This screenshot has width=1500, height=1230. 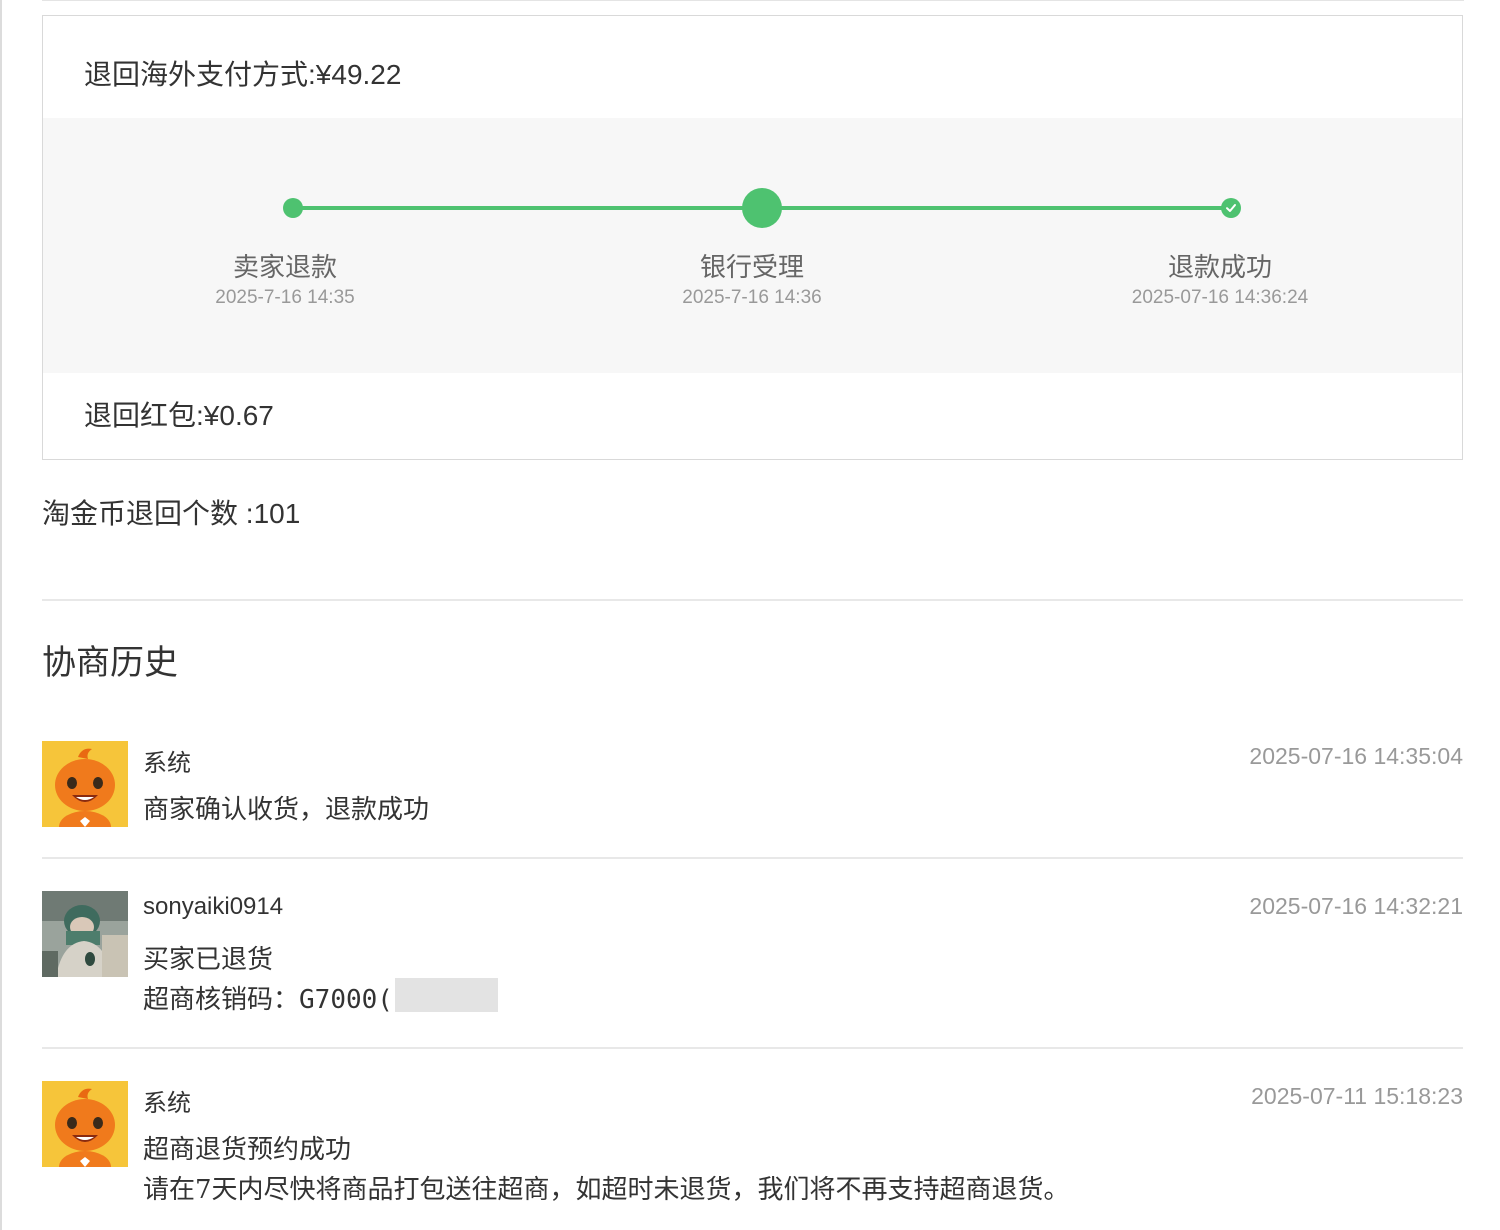 I want to click on redpacket-refund-amount: ¥0.67, so click(x=238, y=415).